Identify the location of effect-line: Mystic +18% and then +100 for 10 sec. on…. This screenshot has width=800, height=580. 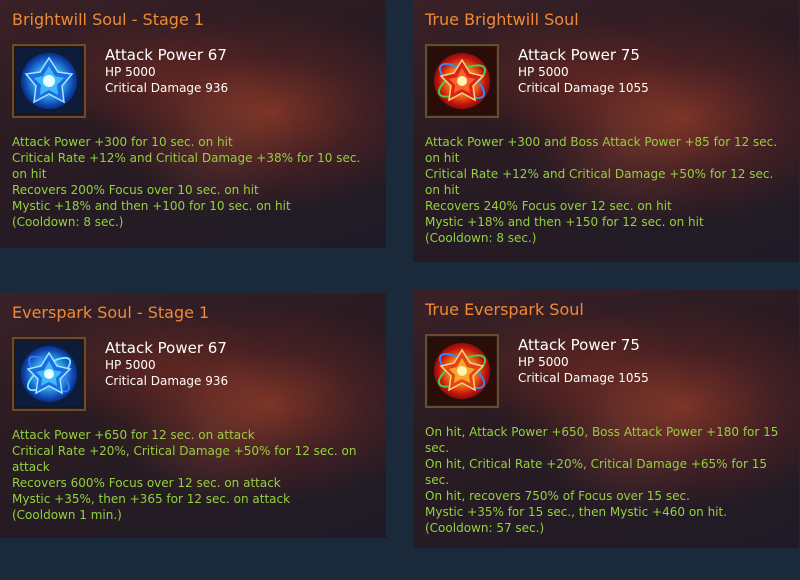
(151, 206).